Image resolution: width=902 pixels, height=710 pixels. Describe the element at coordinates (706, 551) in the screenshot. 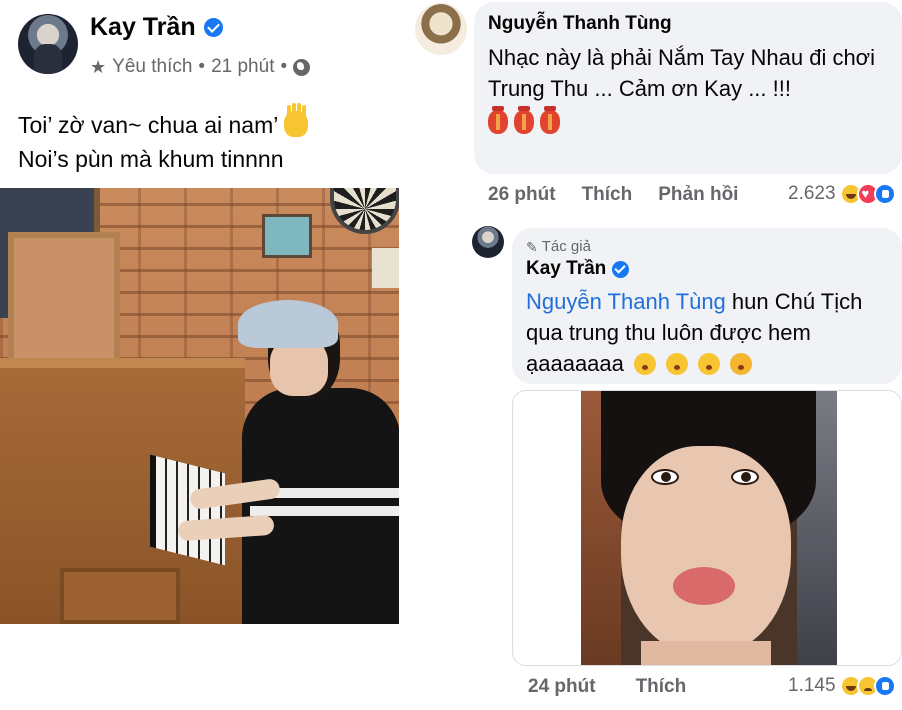

I see `selfie-face` at that location.